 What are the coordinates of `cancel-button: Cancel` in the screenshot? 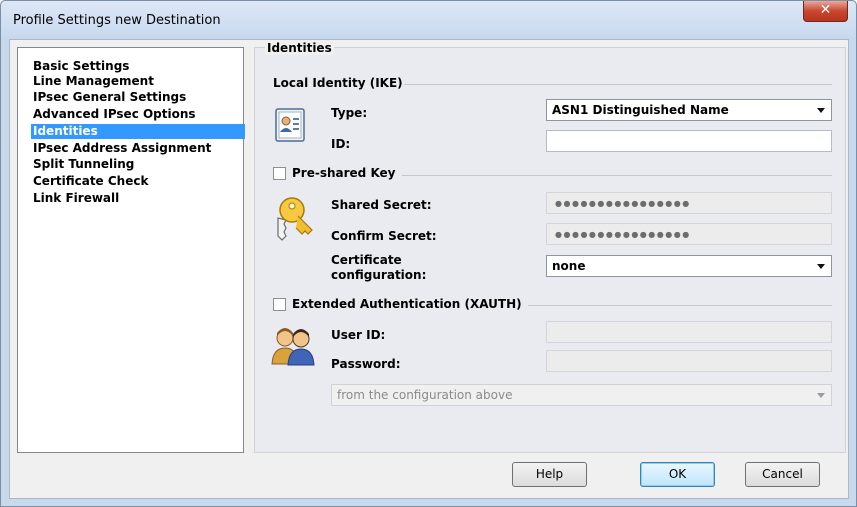 It's located at (782, 474).